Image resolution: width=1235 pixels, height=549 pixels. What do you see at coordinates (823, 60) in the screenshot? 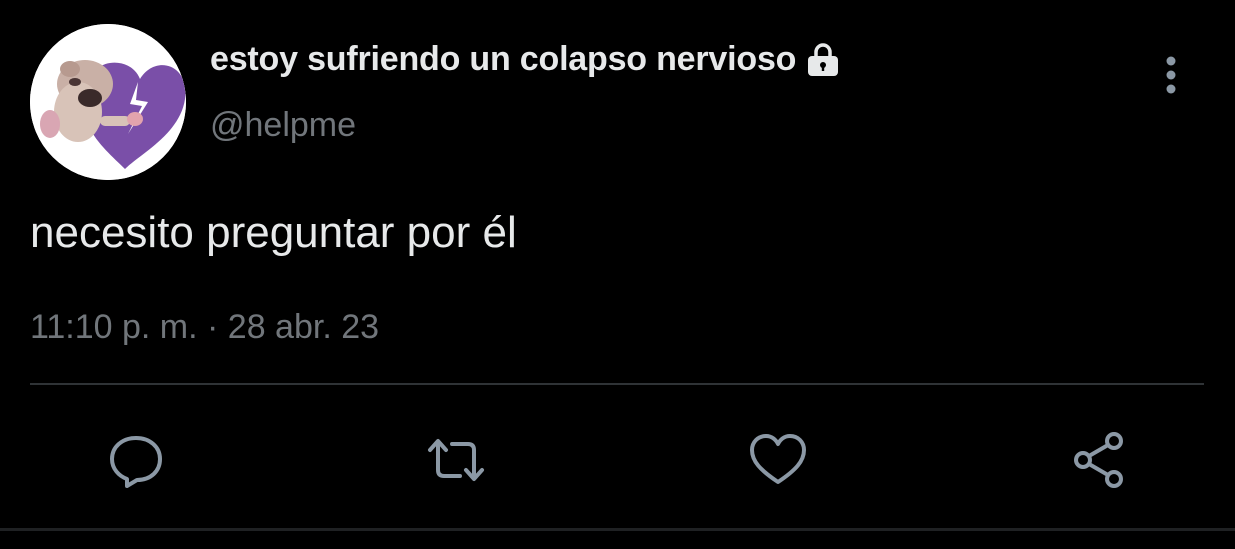
I see `lock-icon` at bounding box center [823, 60].